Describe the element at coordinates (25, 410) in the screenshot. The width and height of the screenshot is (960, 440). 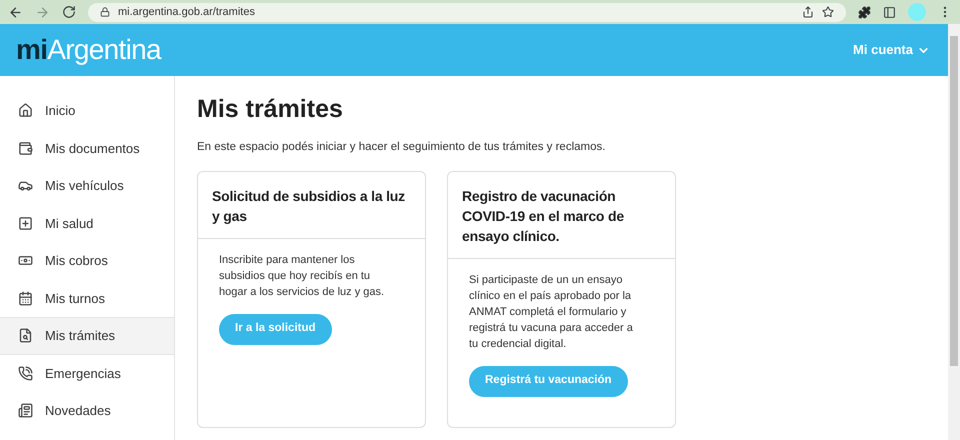
I see `newspaper-icon` at that location.